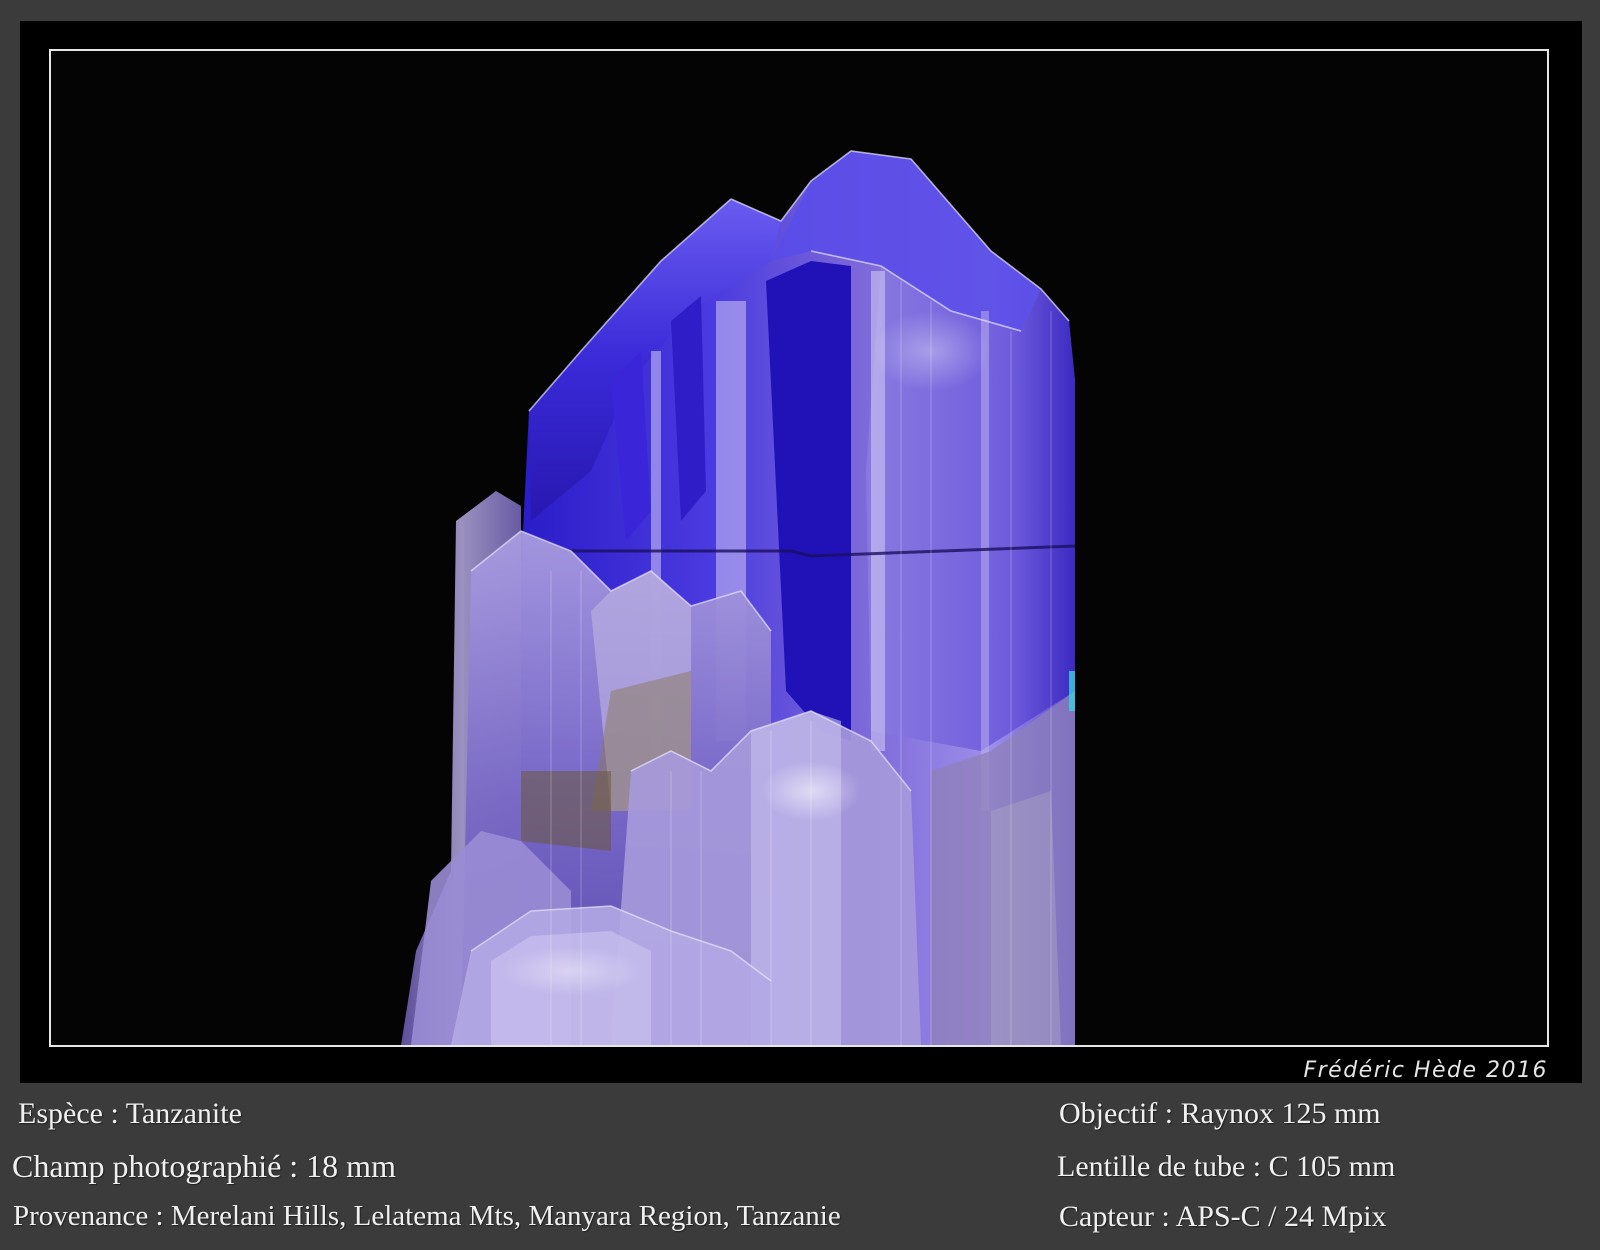  What do you see at coordinates (1220, 1113) in the screenshot?
I see `objective-caption: Objectif : Raynox 125 mm` at bounding box center [1220, 1113].